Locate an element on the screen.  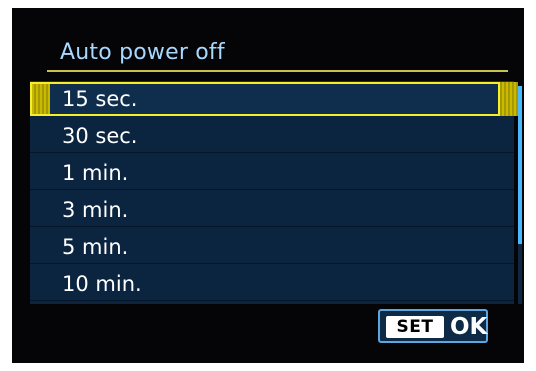
scrollbar is located at coordinates (520, 195).